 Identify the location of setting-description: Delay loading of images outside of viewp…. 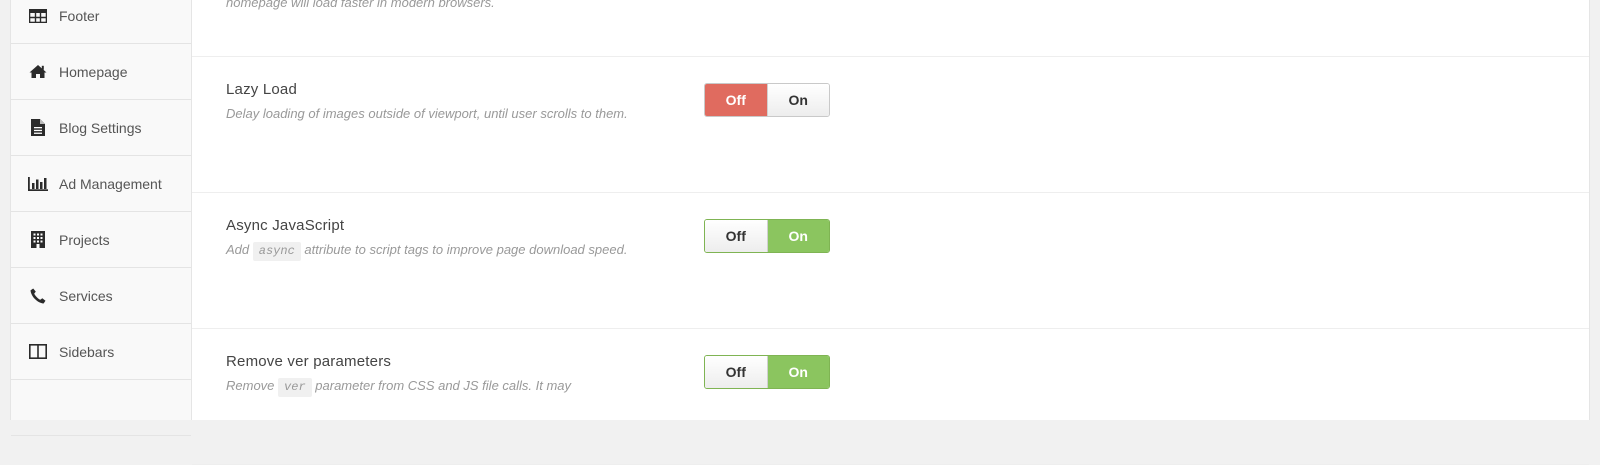
(427, 113).